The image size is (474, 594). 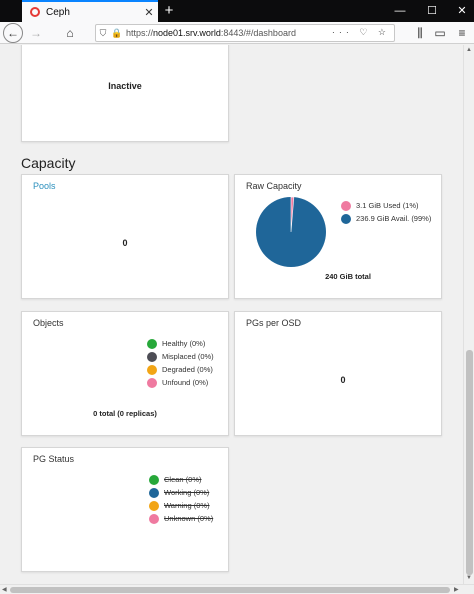 I want to click on legend-dot-available, so click(x=346, y=218).